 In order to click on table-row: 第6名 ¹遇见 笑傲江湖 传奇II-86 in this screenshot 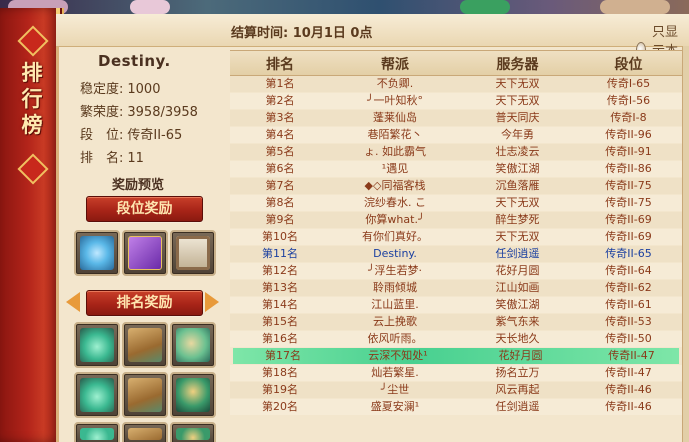, I will do `click(456, 169)`.